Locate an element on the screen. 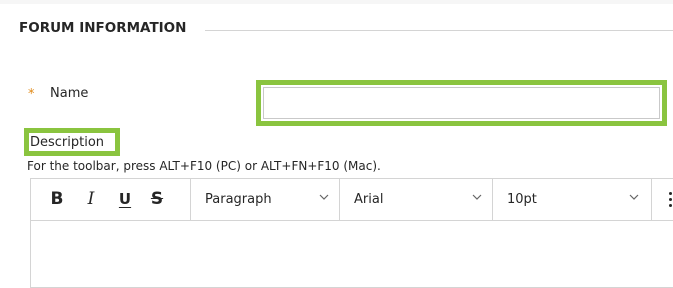 This screenshot has width=673, height=288. name-input is located at coordinates (461, 103).